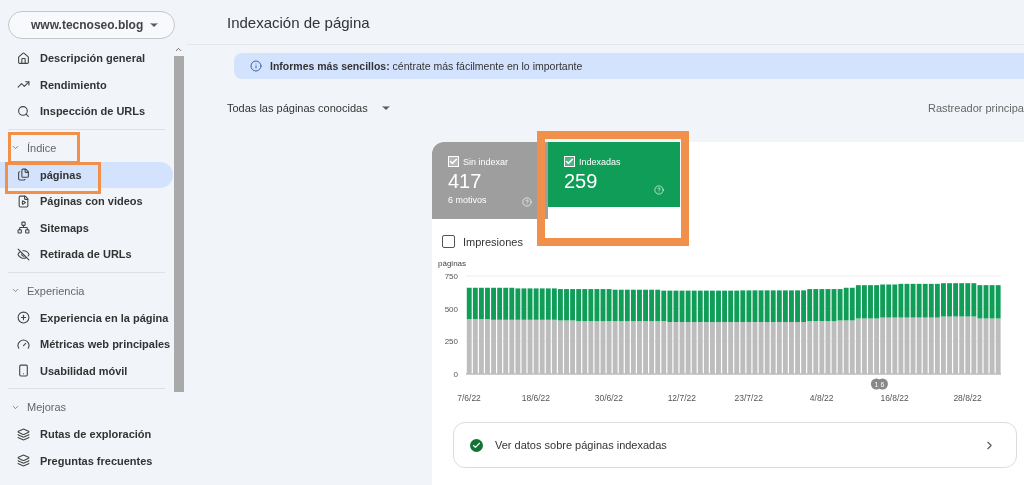 The height and width of the screenshot is (485, 1024). What do you see at coordinates (451, 309) in the screenshot?
I see `y-tick-label: 500` at bounding box center [451, 309].